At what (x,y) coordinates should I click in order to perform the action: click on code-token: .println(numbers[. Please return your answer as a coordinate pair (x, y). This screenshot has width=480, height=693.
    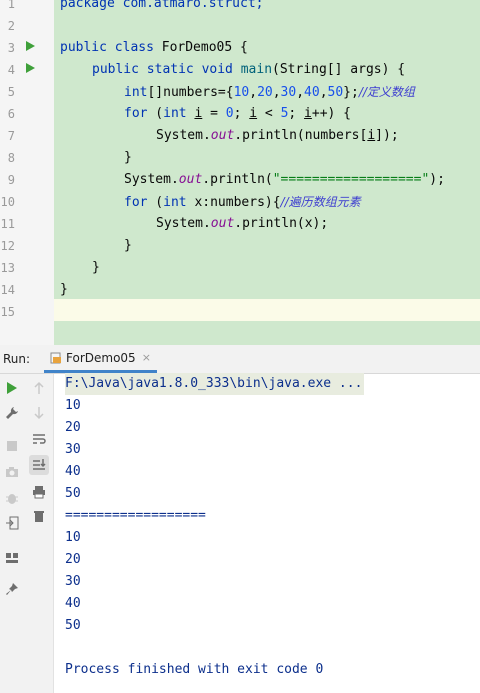
    Looking at the image, I should click on (301, 135).